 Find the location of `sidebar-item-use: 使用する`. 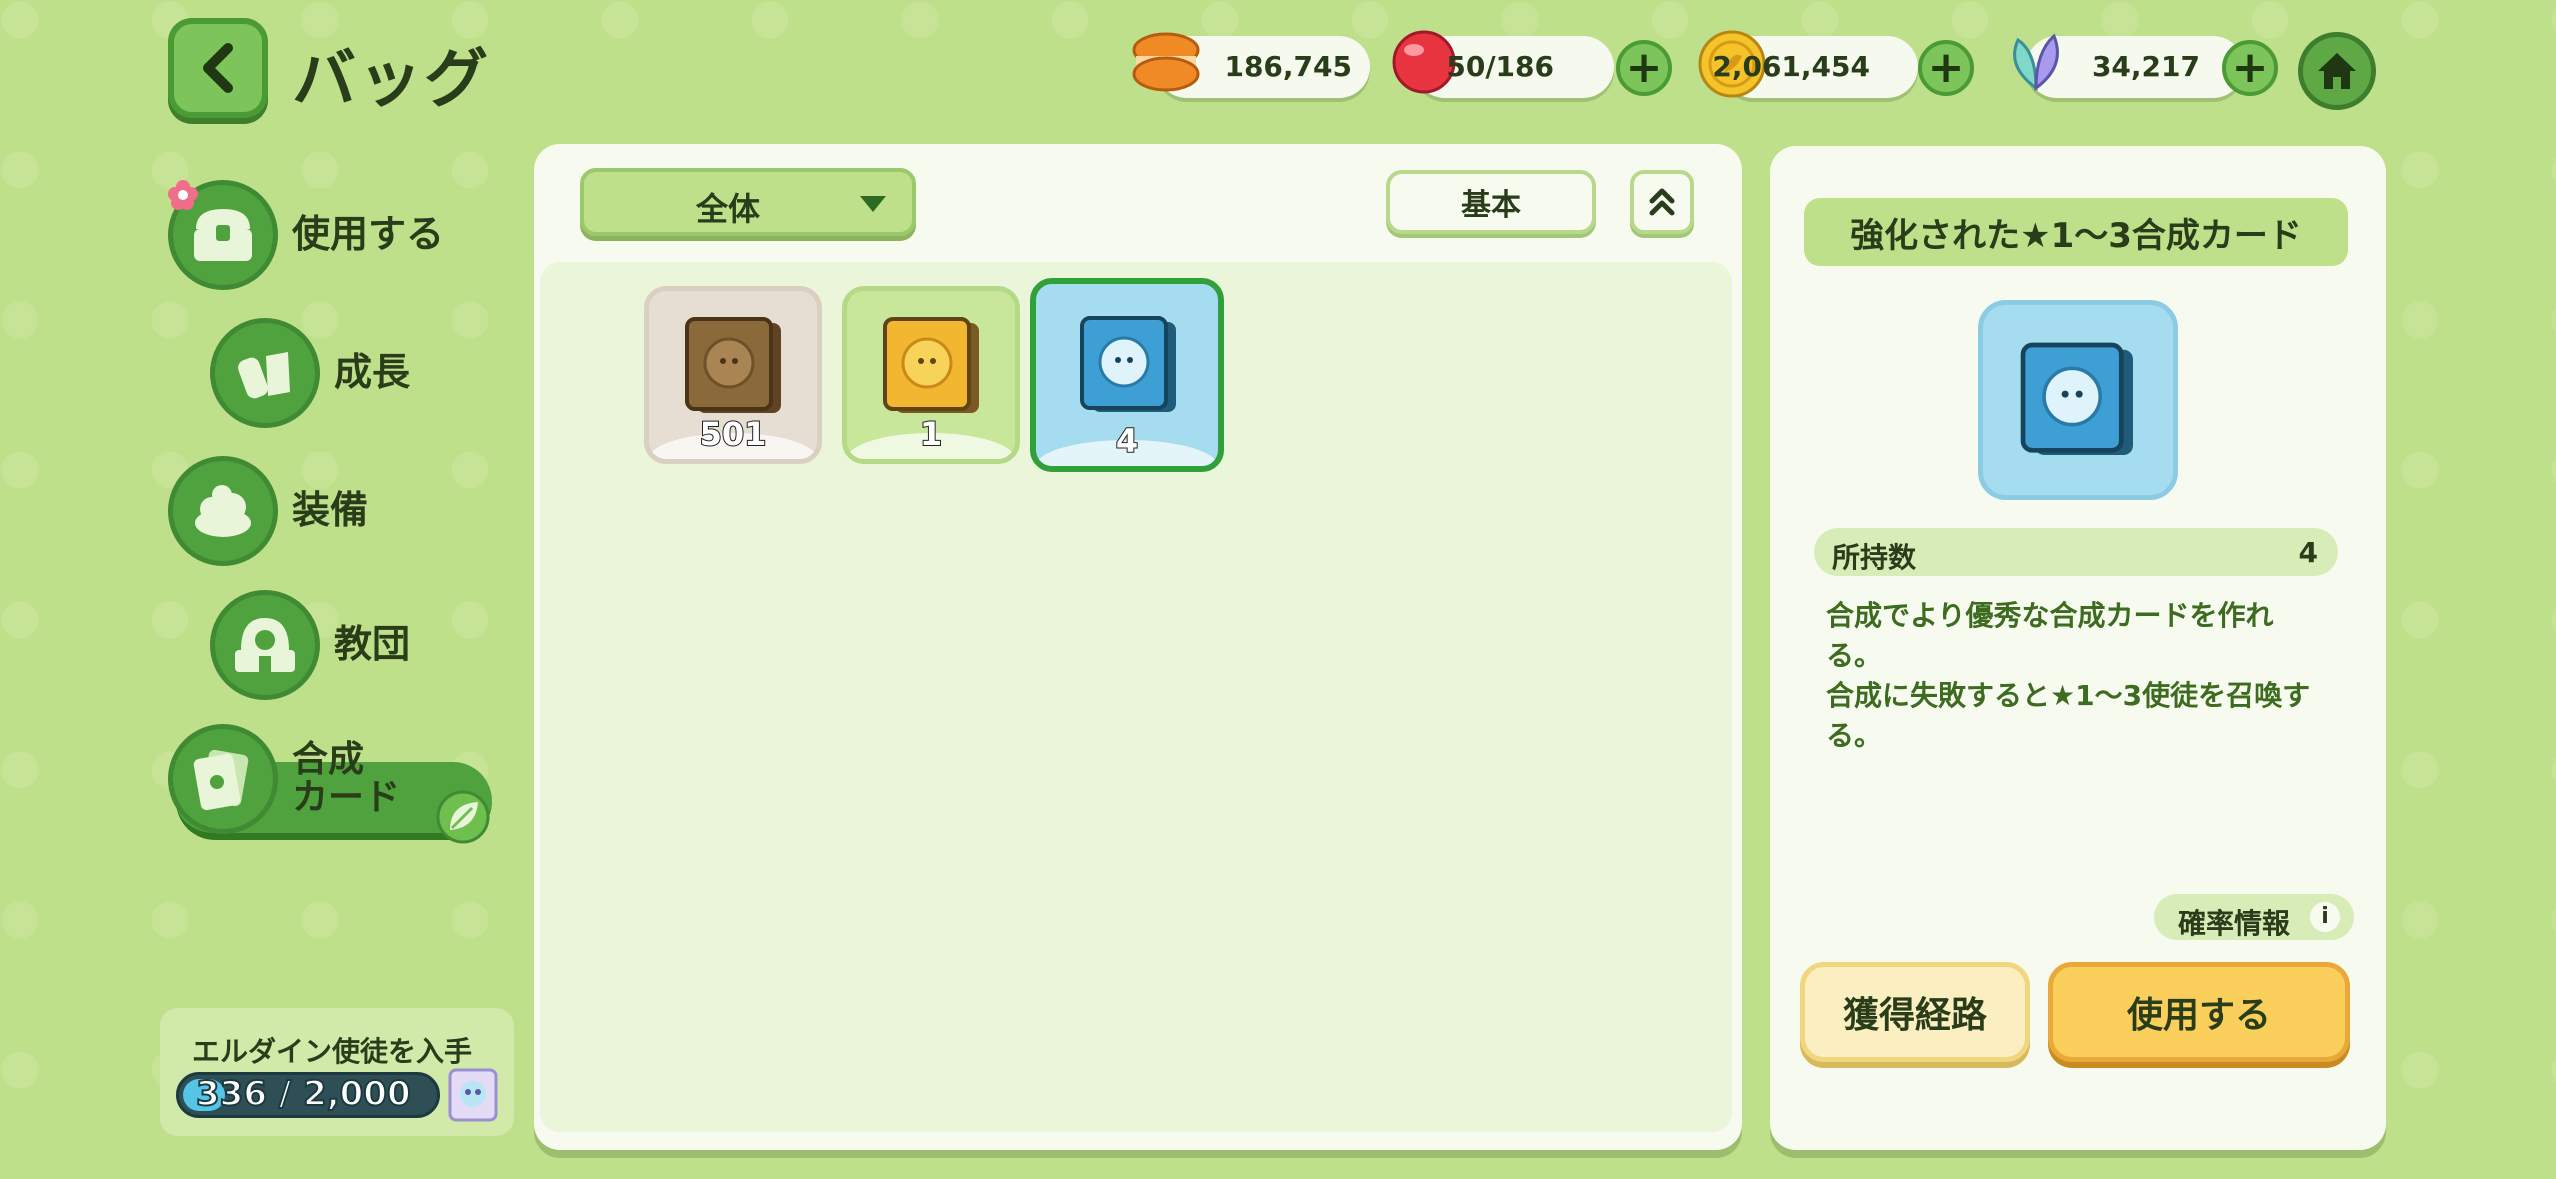

sidebar-item-use: 使用する is located at coordinates (306, 235).